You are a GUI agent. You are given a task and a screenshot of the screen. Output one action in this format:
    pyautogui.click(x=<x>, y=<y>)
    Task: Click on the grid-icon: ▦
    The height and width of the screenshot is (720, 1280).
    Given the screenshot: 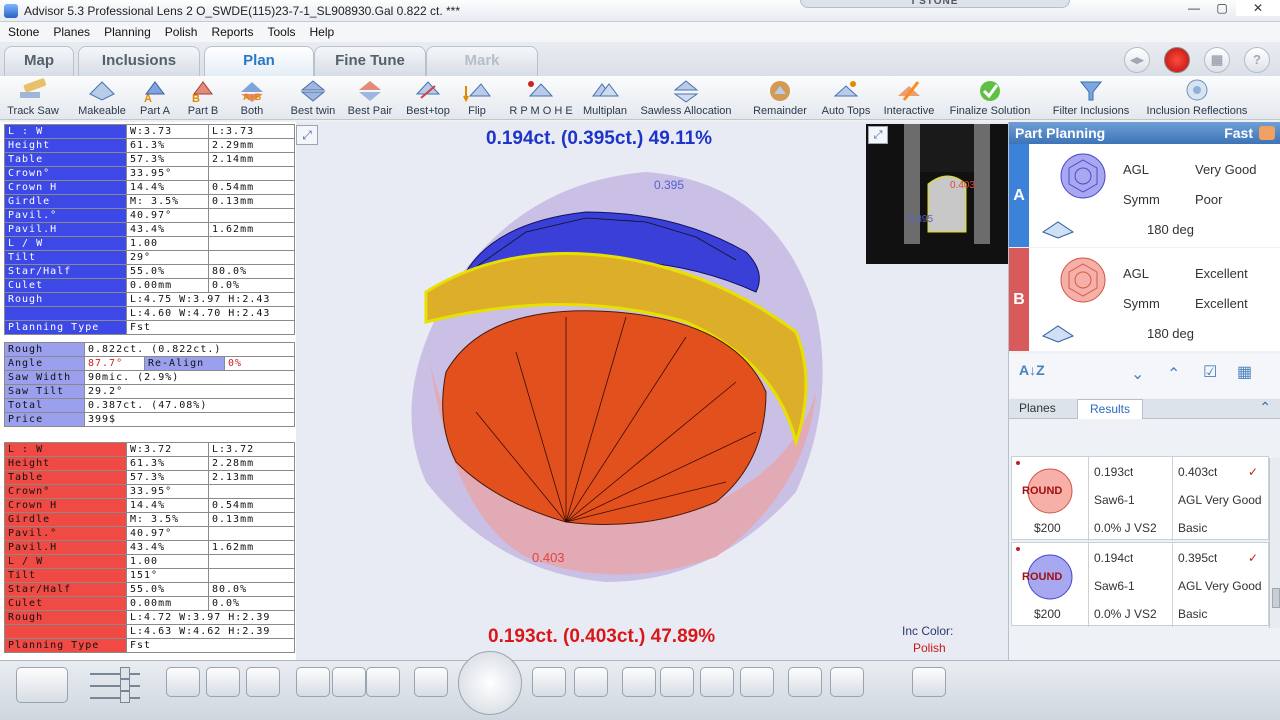 What is the action you would take?
    pyautogui.click(x=1217, y=60)
    